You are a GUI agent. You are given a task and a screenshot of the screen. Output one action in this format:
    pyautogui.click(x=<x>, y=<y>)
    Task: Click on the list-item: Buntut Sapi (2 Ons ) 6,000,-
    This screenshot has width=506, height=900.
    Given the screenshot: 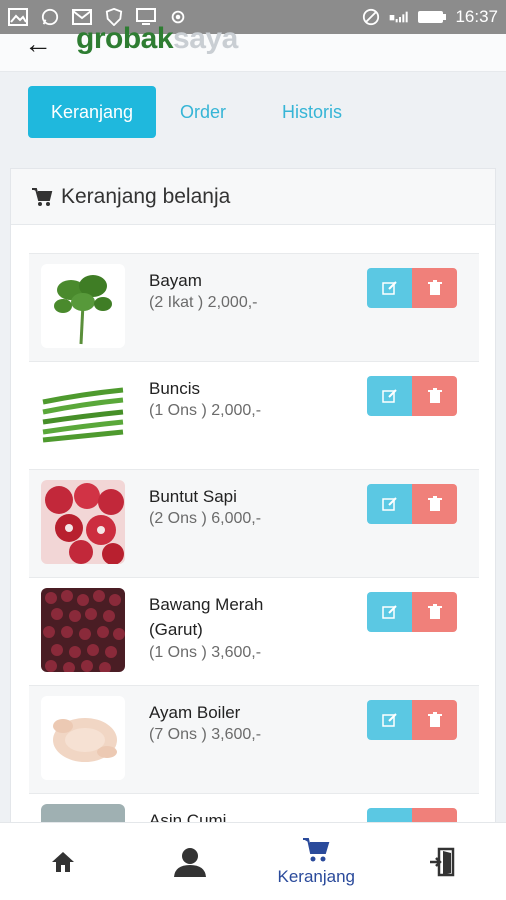 What is the action you would take?
    pyautogui.click(x=254, y=523)
    